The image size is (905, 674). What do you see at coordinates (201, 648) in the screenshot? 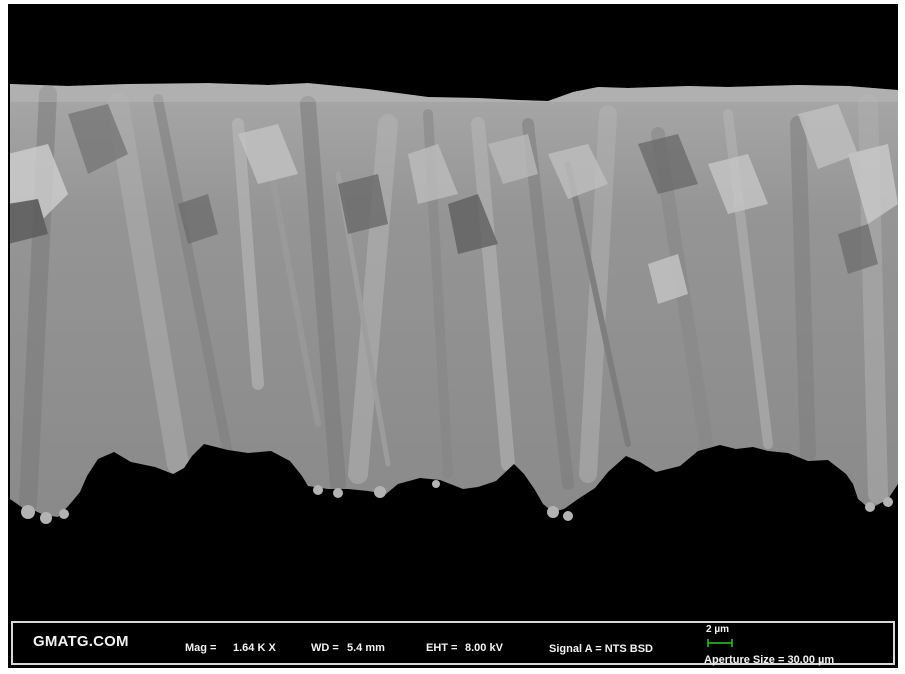
I see `magnification-label: Mag =` at bounding box center [201, 648].